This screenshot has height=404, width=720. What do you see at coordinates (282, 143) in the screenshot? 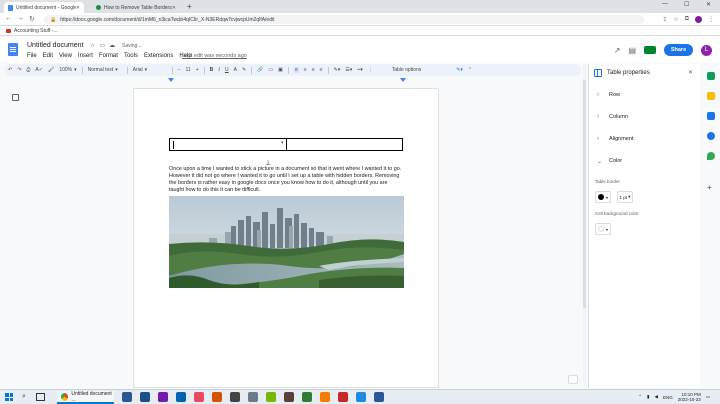
I see `cell-options-icon: ▾` at bounding box center [282, 143].